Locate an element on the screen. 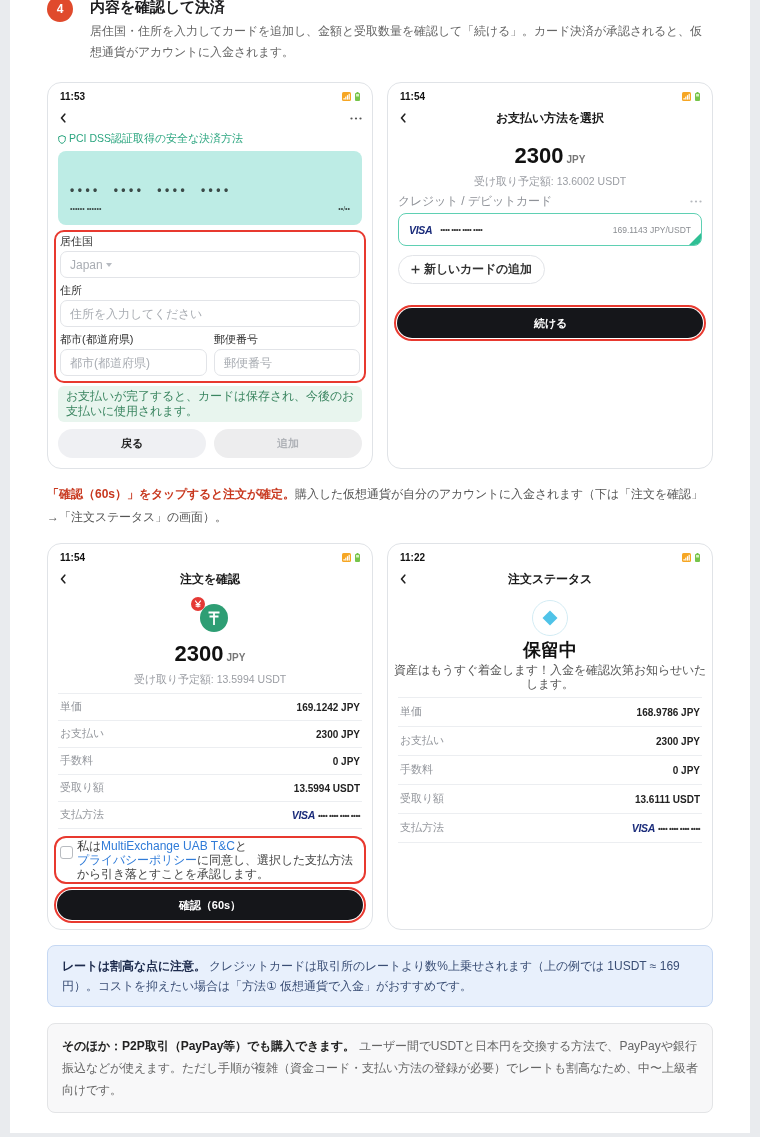  detail-value: 13.5994 USDT is located at coordinates (326, 788).